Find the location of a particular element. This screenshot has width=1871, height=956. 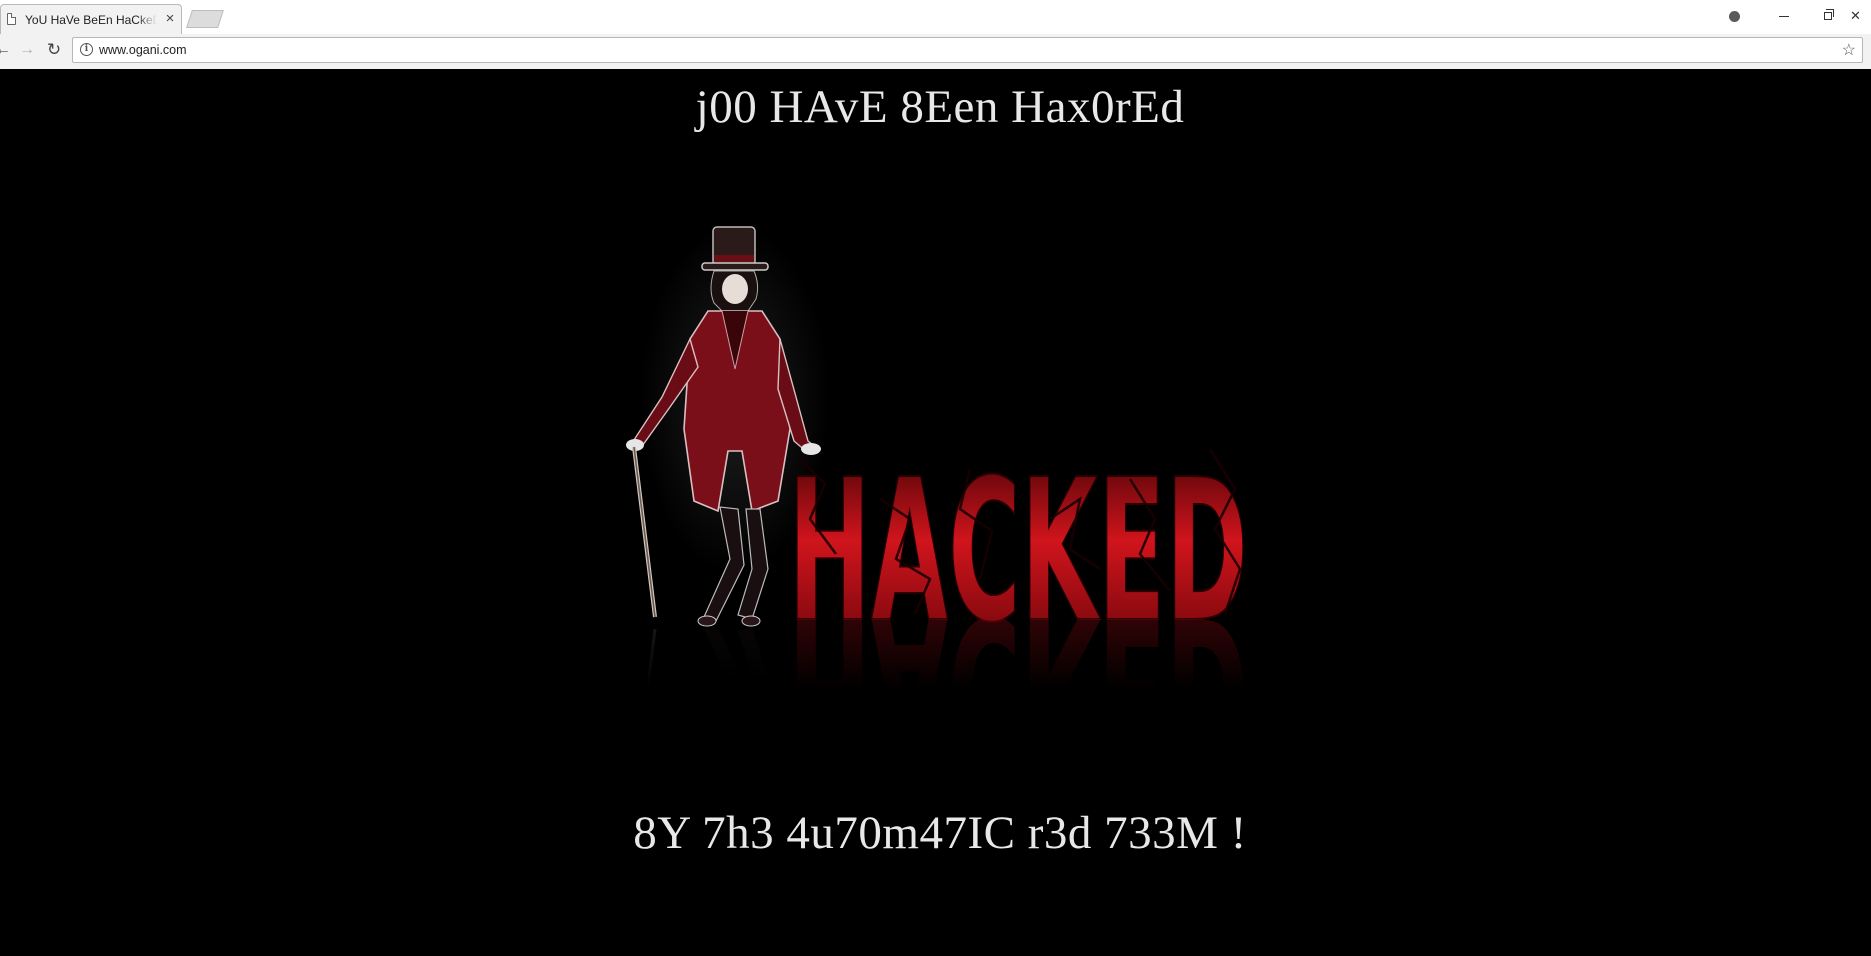

url-text: www.ogani.com is located at coordinates (143, 50).